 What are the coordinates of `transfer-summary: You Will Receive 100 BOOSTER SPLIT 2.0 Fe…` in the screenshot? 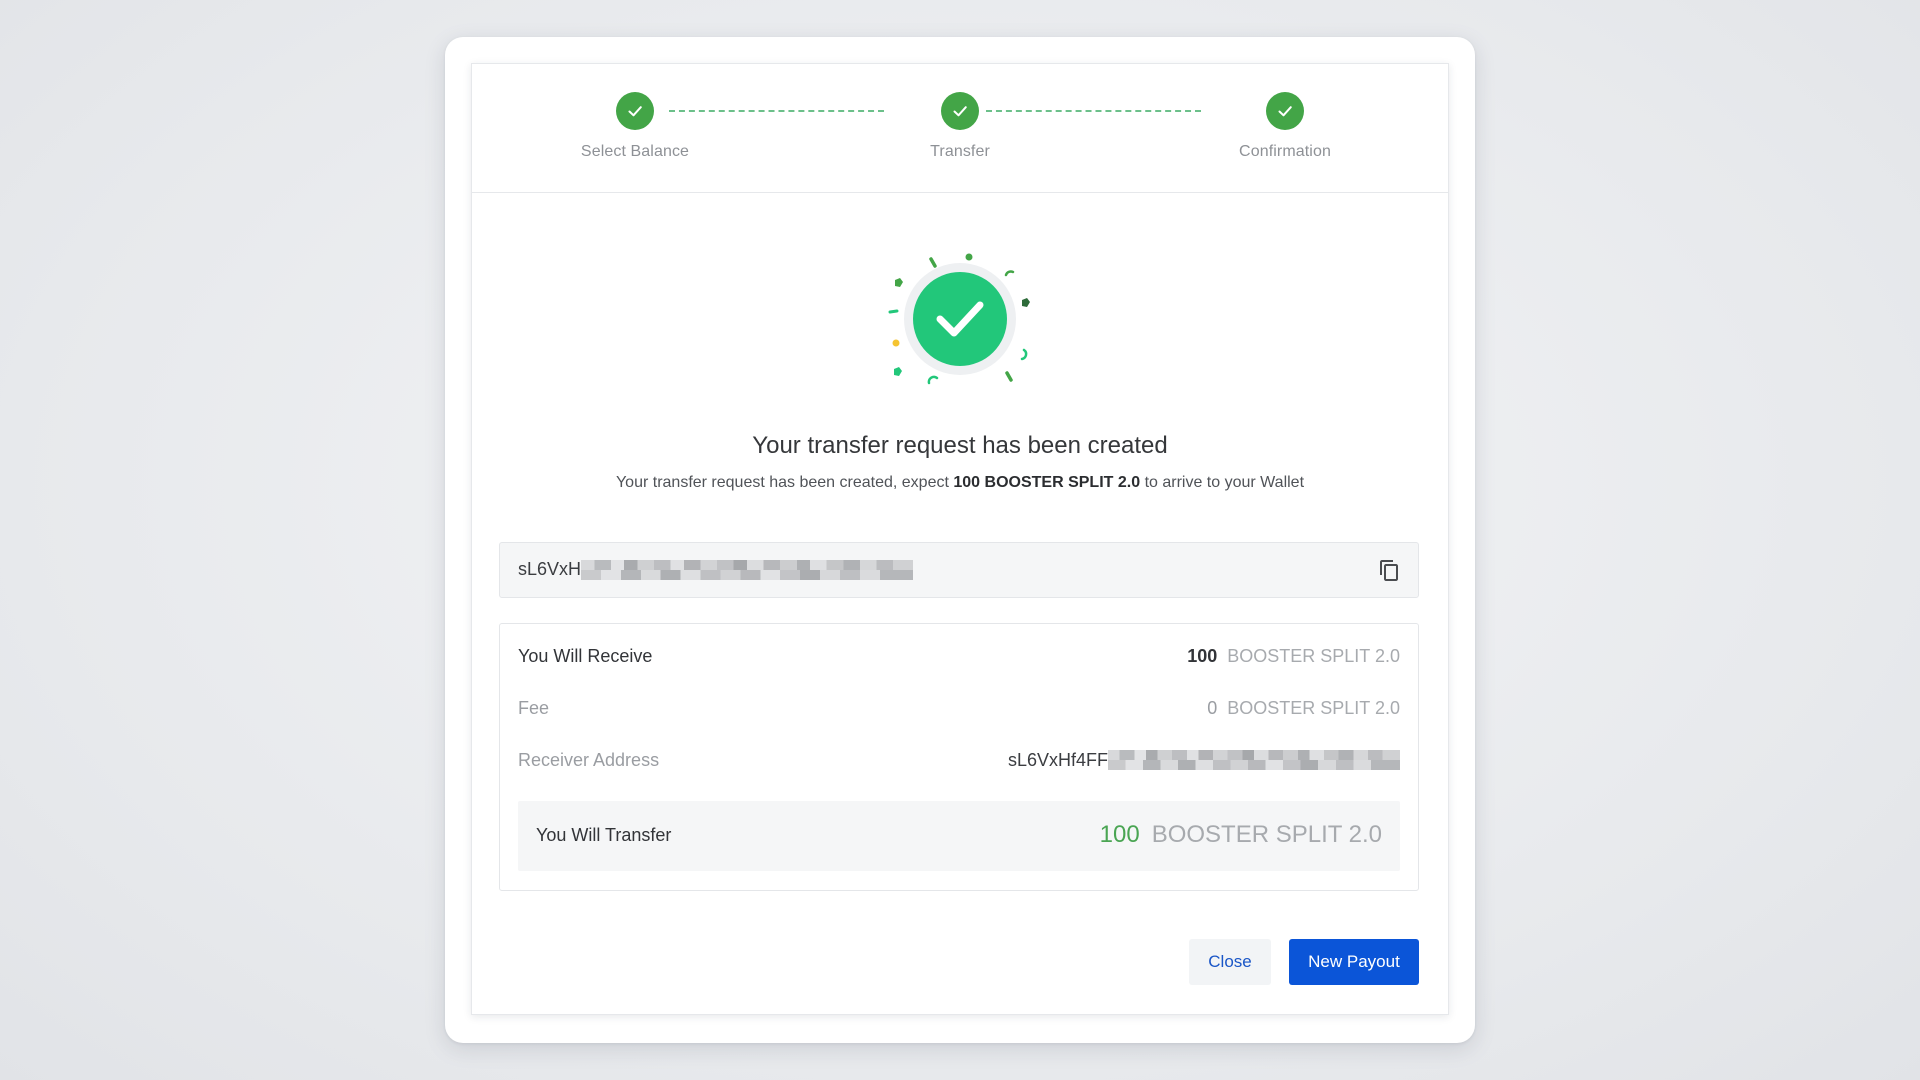 It's located at (959, 757).